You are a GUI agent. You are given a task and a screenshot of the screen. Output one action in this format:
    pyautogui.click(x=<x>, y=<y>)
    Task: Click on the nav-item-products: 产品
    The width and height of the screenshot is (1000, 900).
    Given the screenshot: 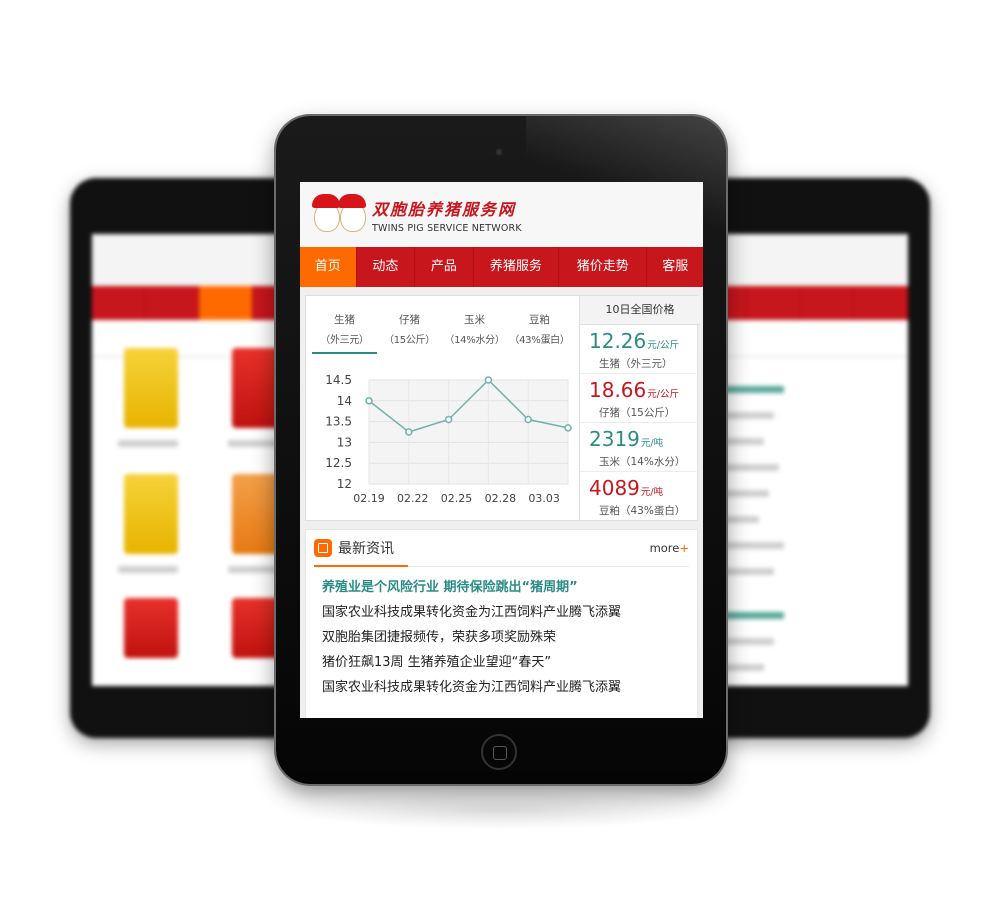 What is the action you would take?
    pyautogui.click(x=444, y=267)
    